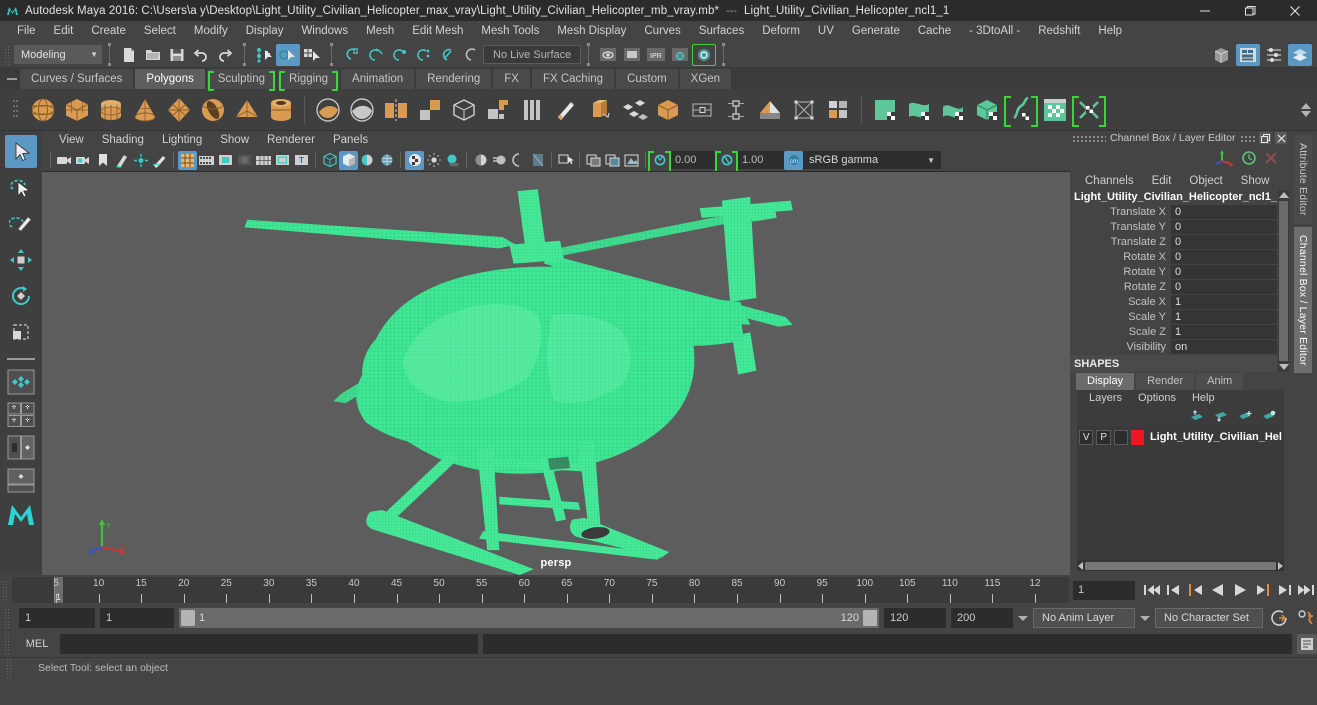 Image resolution: width=1317 pixels, height=705 pixels. I want to click on range-slider-bar: 1 120, so click(529, 618).